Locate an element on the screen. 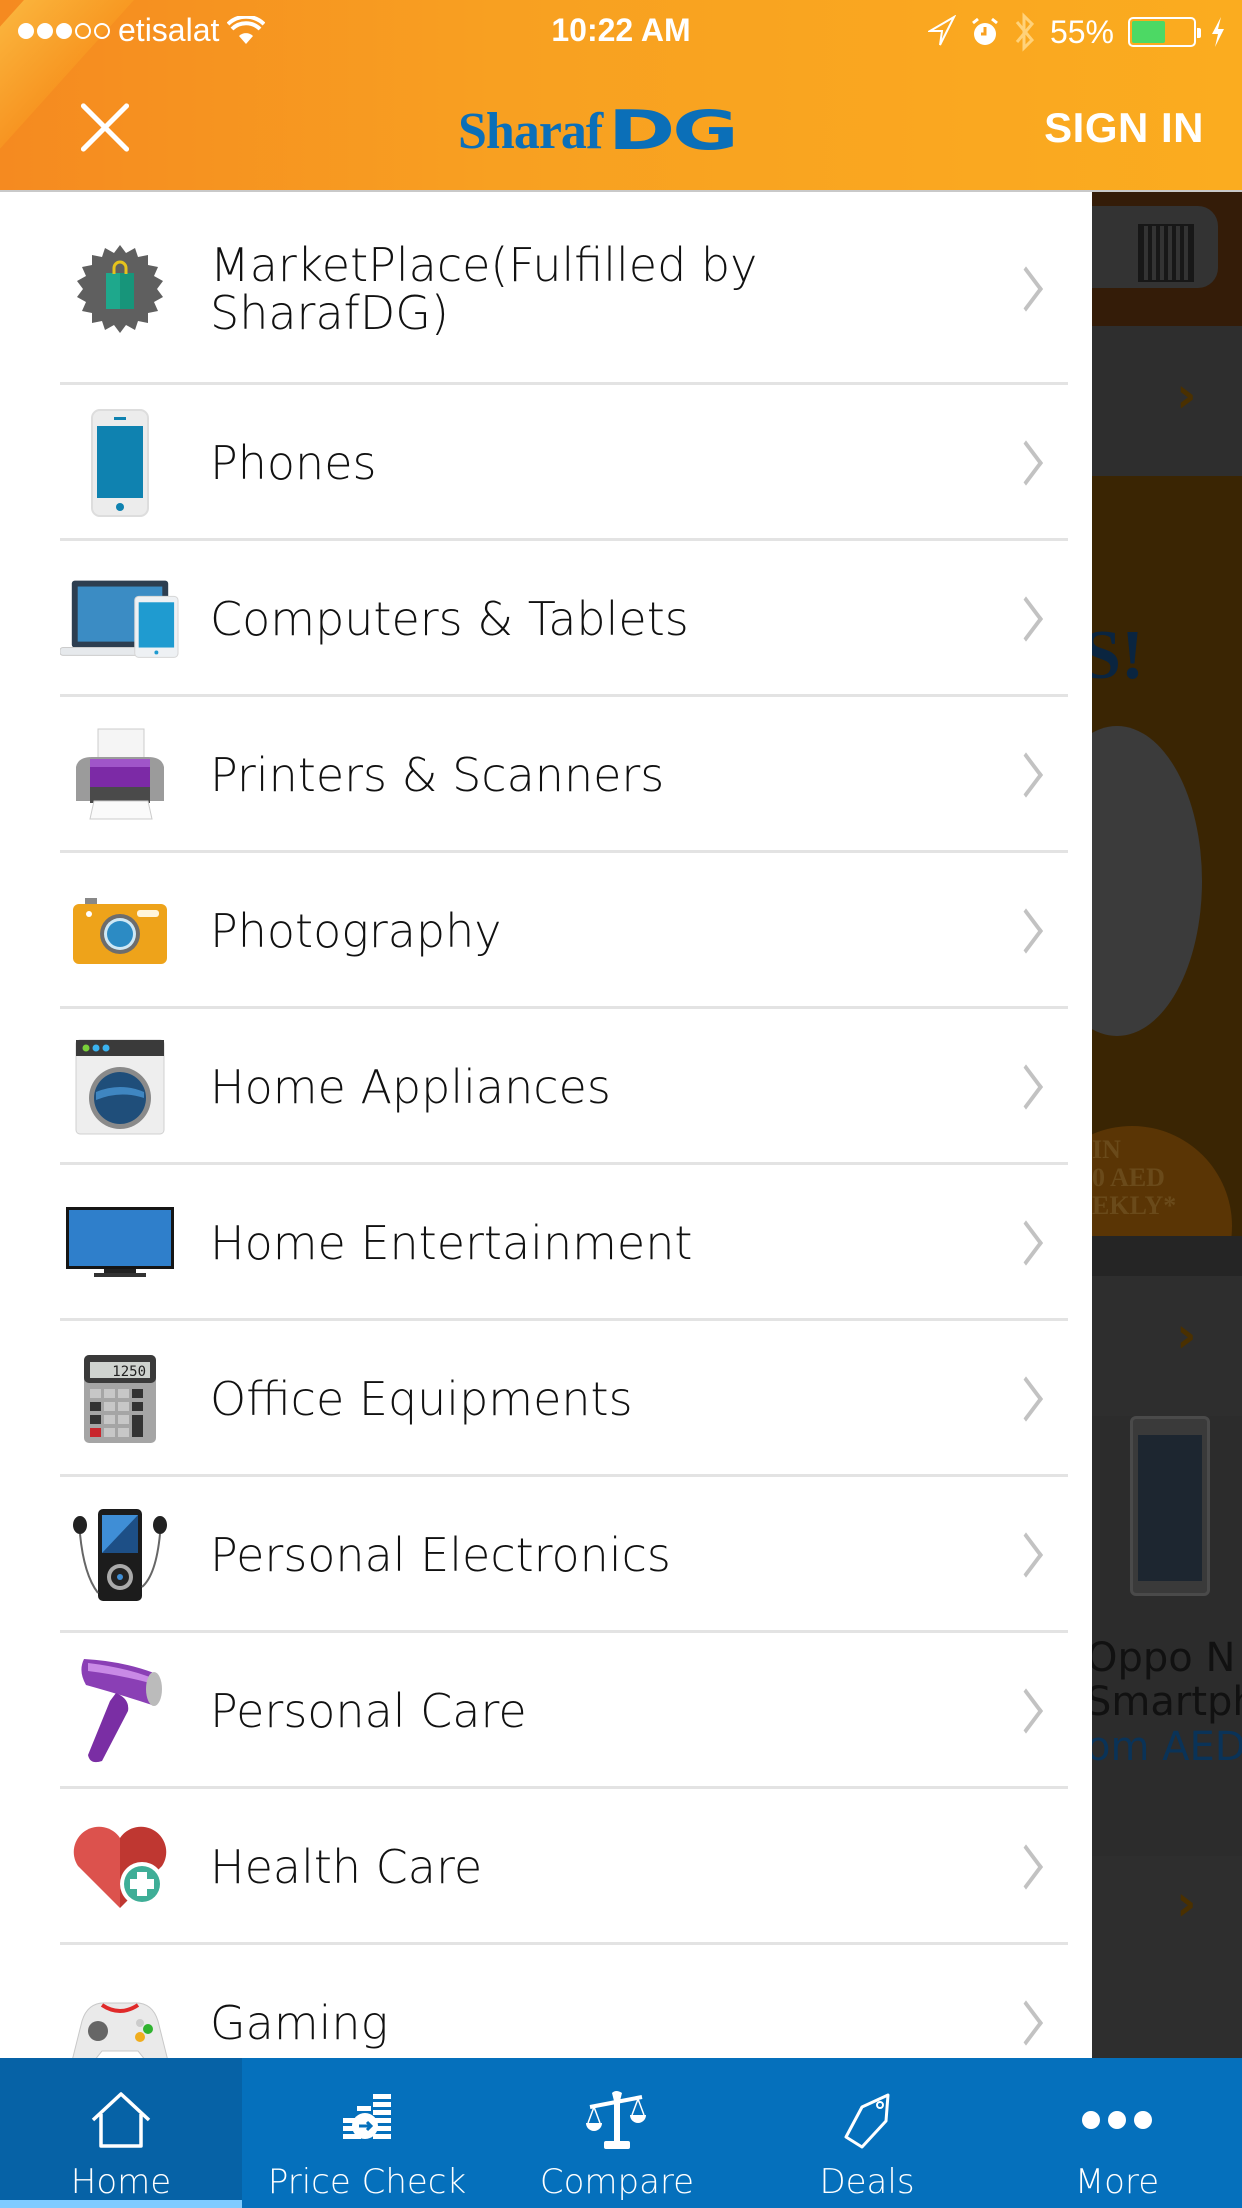 The image size is (1242, 2208). menu-item-printers-scanners: Printers & Scanners is located at coordinates (546, 775).